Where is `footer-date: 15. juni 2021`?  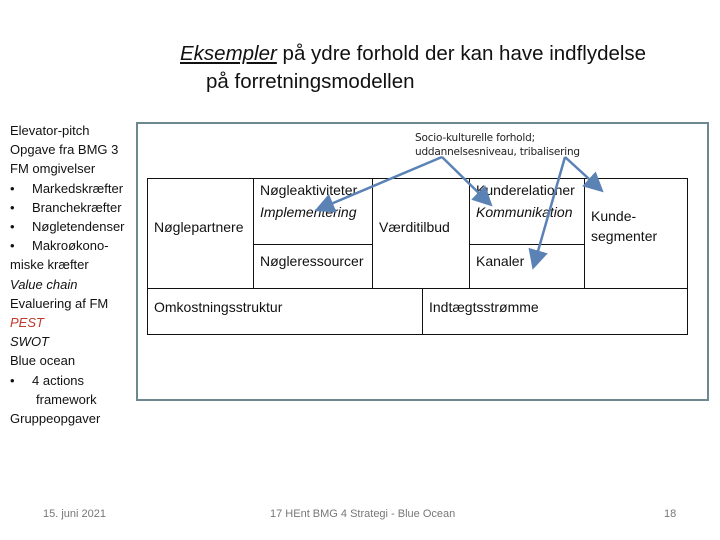
footer-date: 15. juni 2021 is located at coordinates (74, 514).